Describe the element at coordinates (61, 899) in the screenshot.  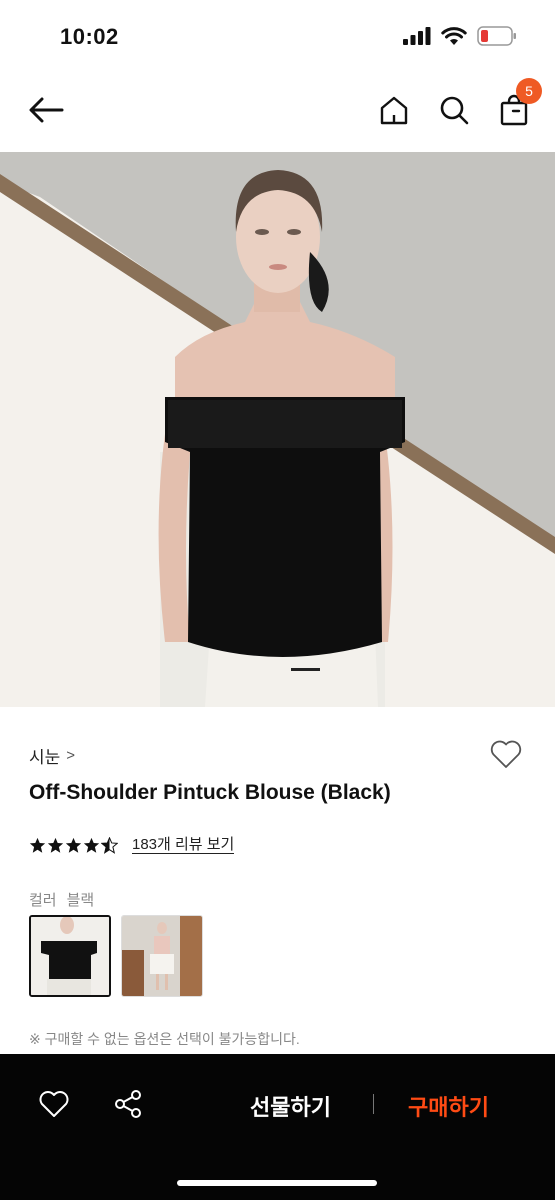
I see `color-option-label: 컬러 블랙` at that location.